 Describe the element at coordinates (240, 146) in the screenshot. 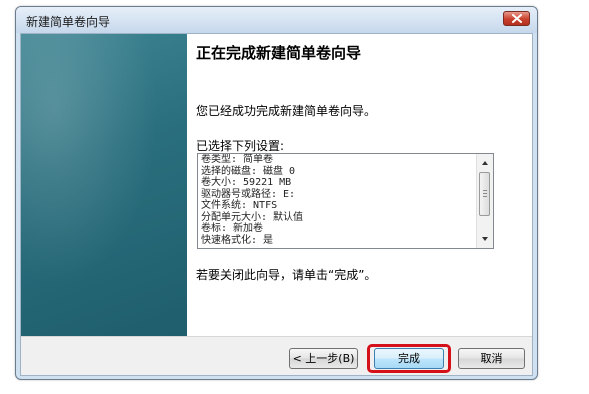

I see `settings-label: 已选择下列设置:` at that location.